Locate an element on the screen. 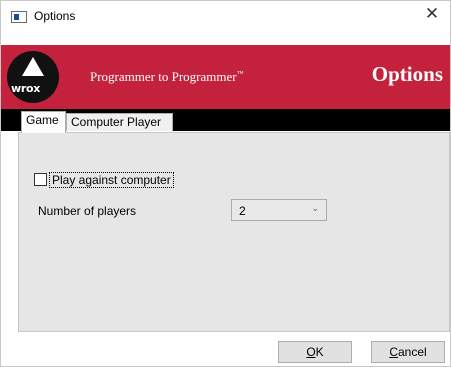  wrox-logo: wrox is located at coordinates (36, 77).